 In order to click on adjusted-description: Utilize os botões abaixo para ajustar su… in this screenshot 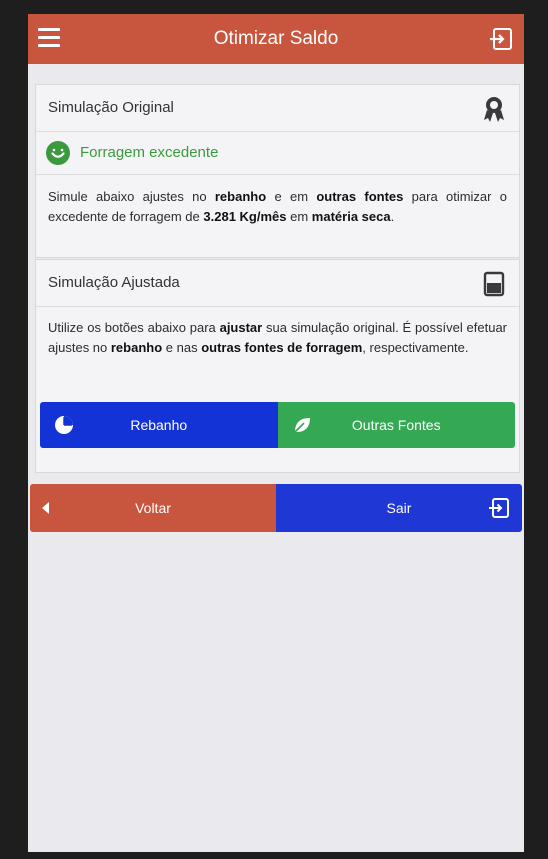, I will do `click(278, 337)`.